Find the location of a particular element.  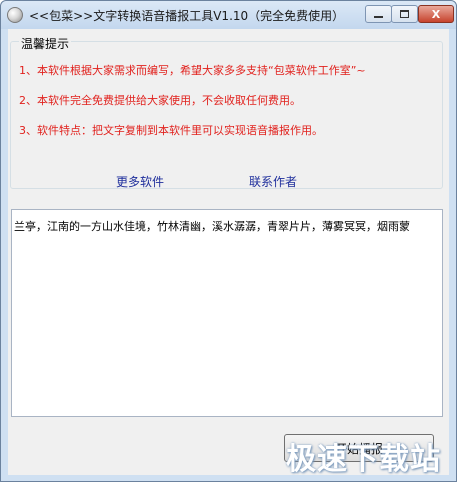

text-input-content: 兰亭，江南的一方山水佳境，竹林清幽，溪水潺潺，青翠片片，薄雾冥冥，烟雨蒙 is located at coordinates (212, 226).